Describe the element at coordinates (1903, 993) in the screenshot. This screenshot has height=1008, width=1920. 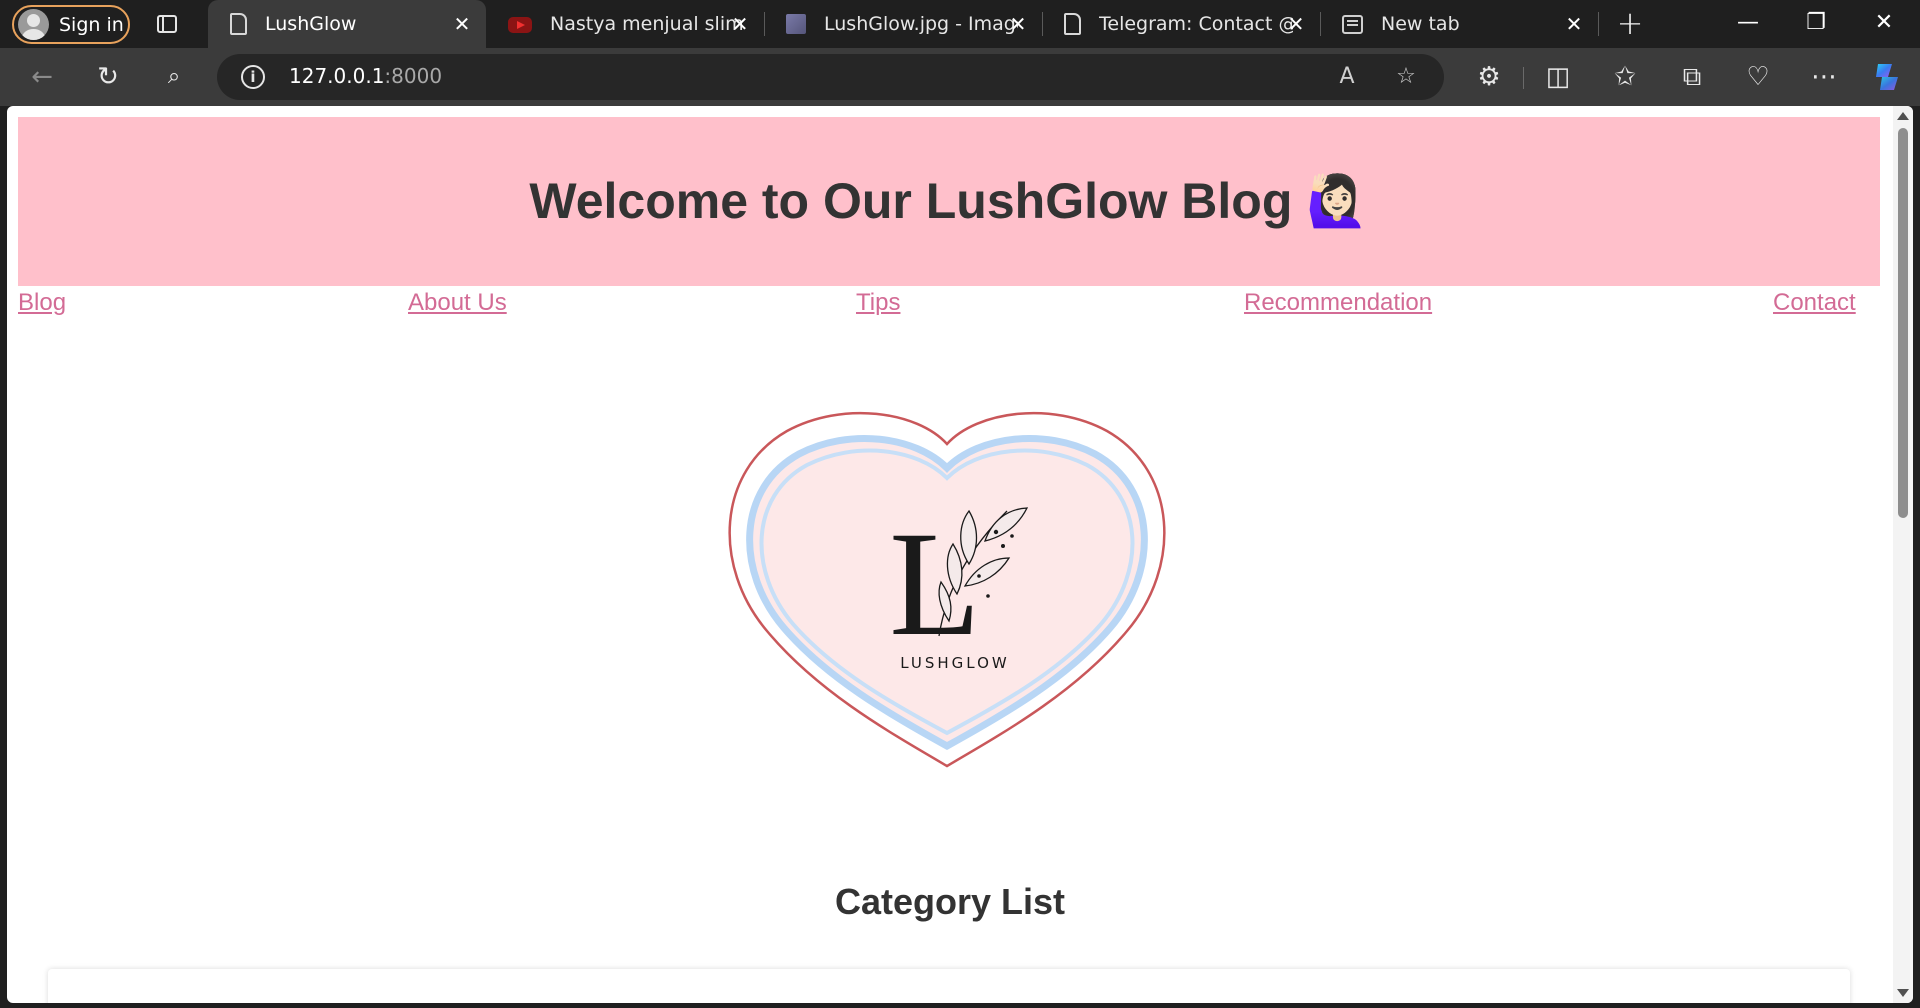
I see `scroll-down-icon` at that location.